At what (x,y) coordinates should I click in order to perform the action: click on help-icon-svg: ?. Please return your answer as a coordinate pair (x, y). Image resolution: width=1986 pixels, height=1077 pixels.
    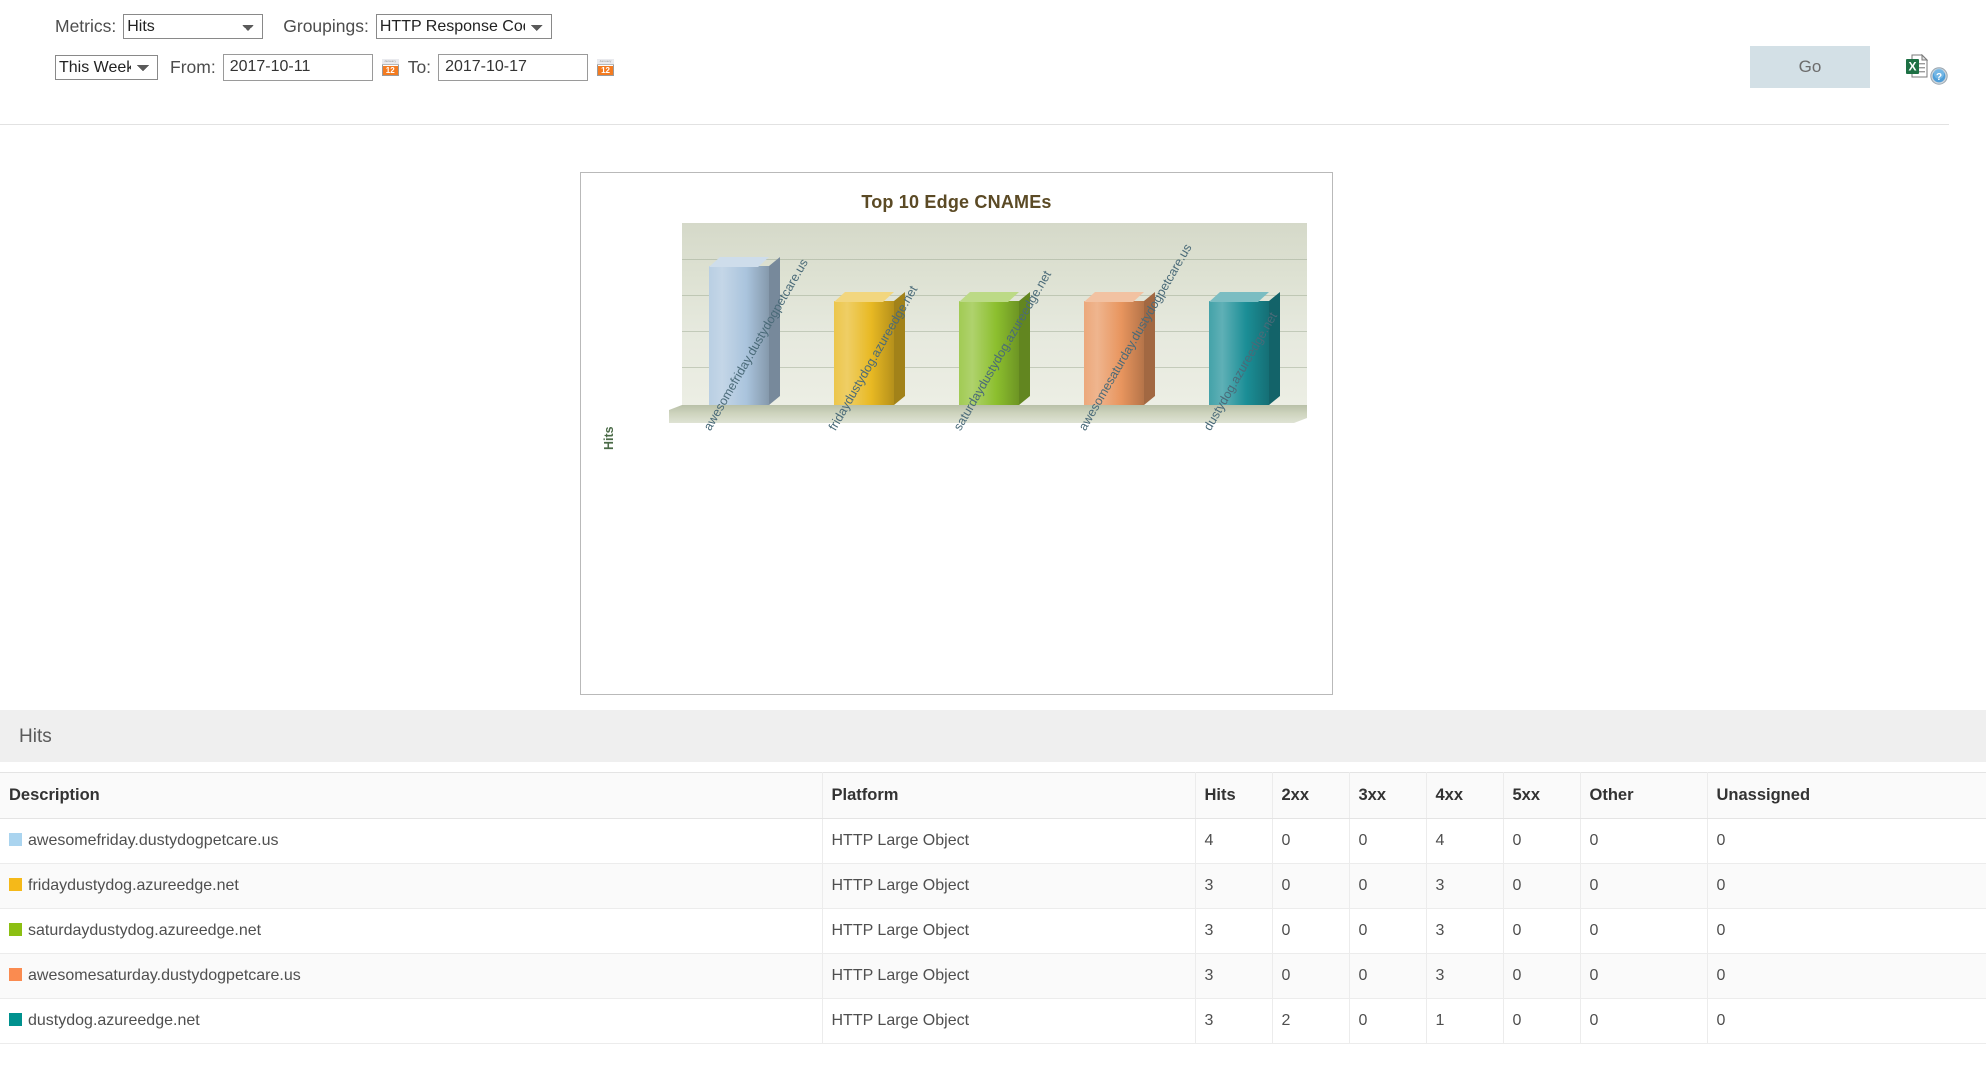
    Looking at the image, I should click on (1939, 76).